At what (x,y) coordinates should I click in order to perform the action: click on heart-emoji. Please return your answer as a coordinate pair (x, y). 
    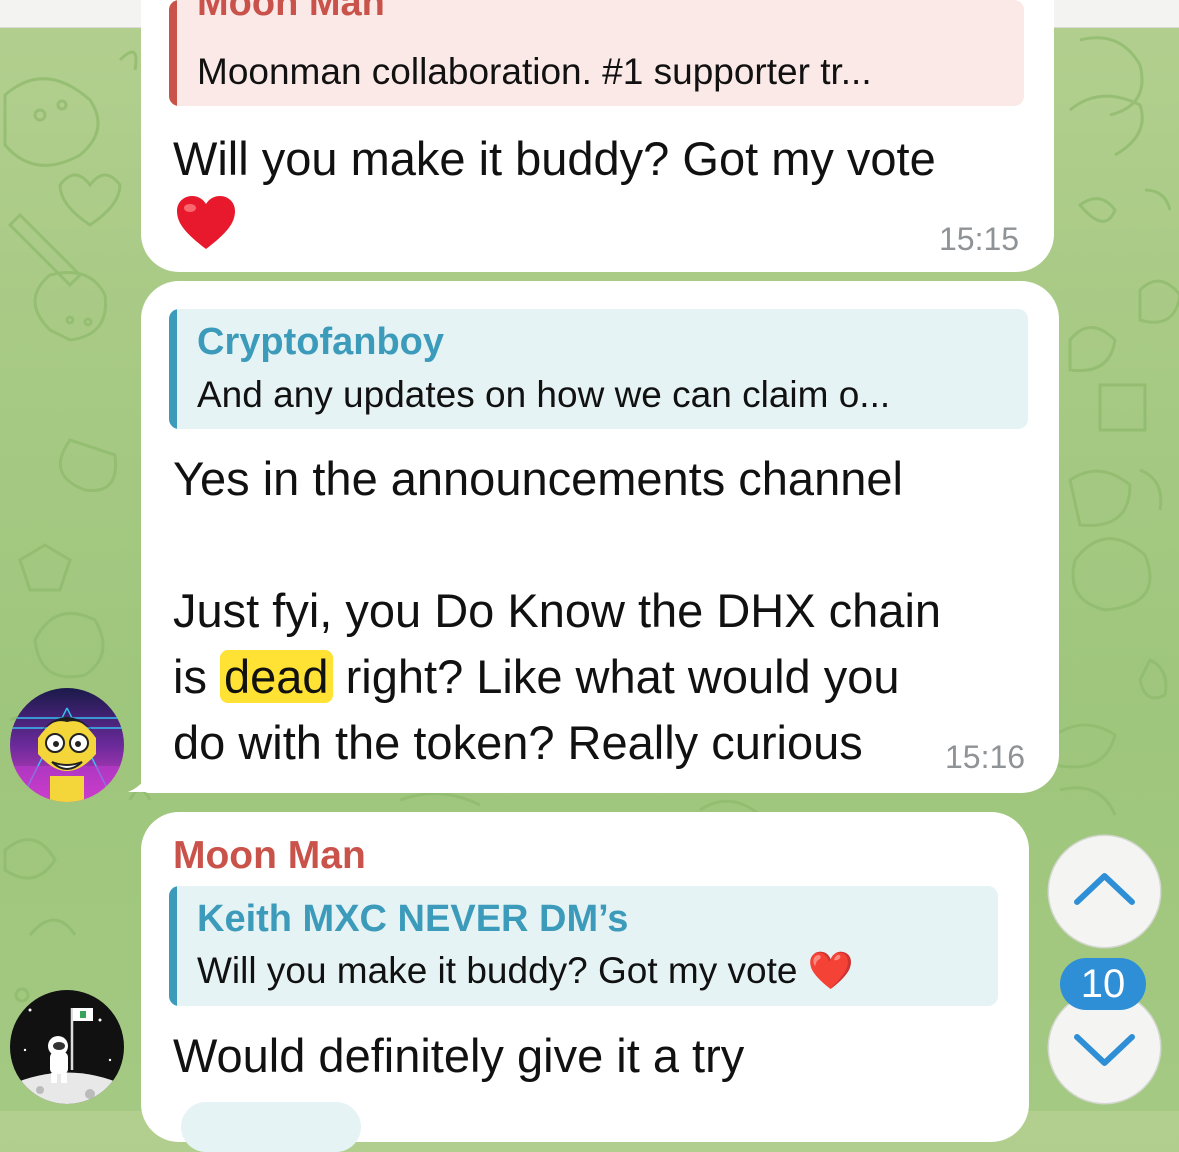
    Looking at the image, I should click on (206, 223).